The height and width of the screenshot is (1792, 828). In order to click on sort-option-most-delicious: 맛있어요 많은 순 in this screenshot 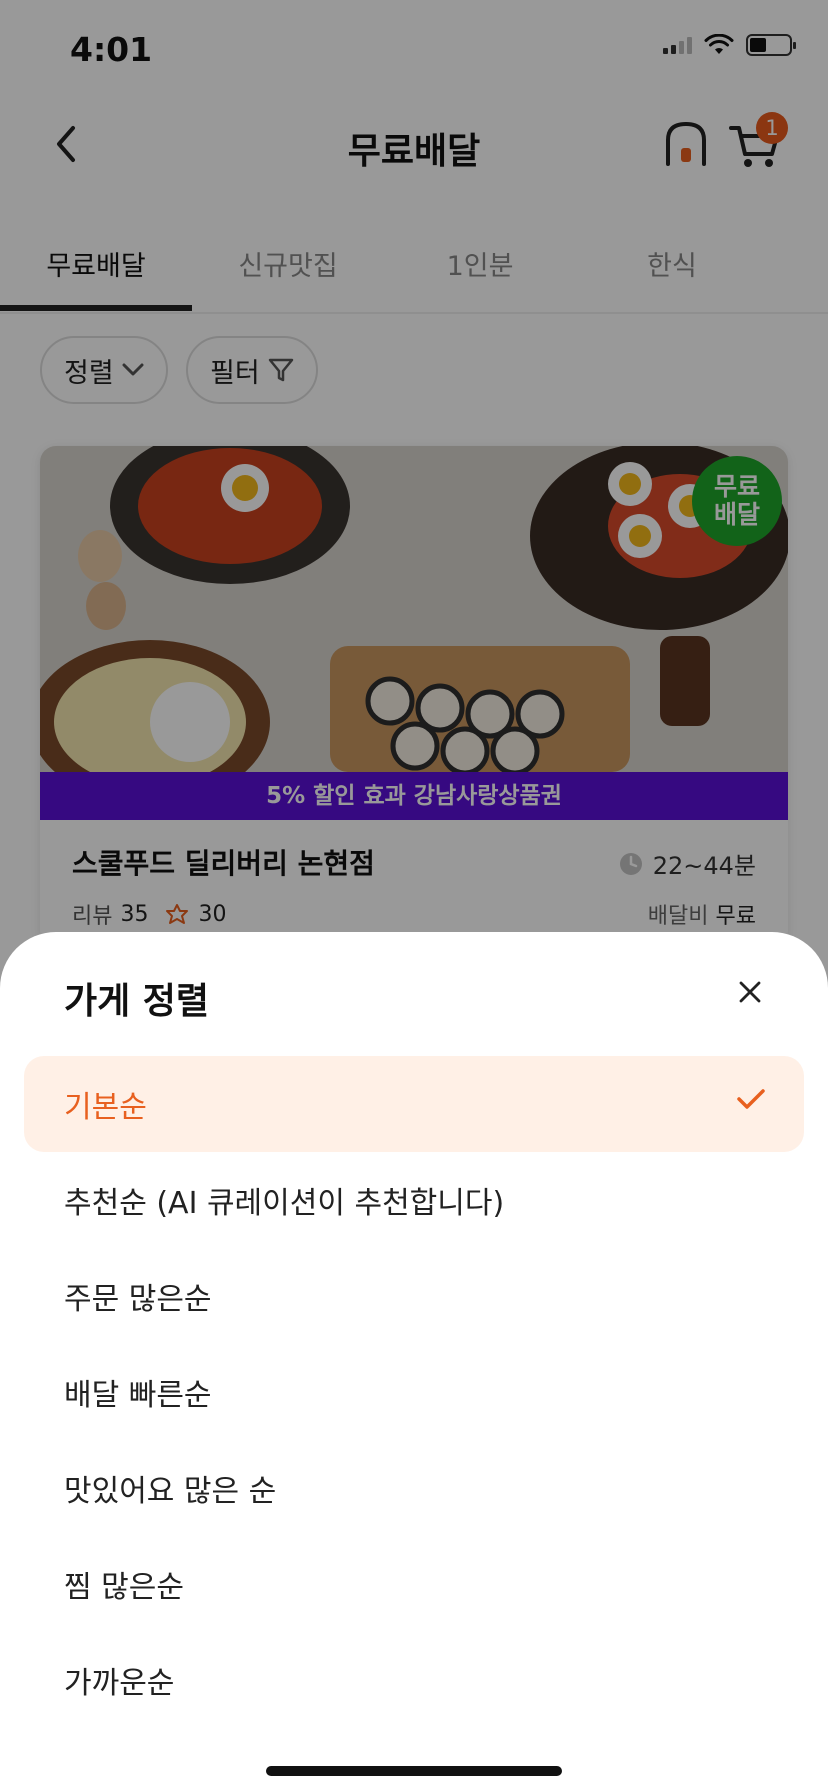, I will do `click(414, 1488)`.